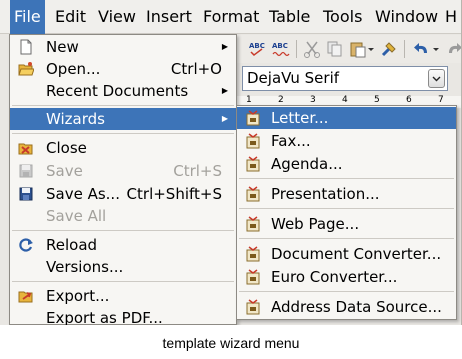 The height and width of the screenshot is (359, 462). What do you see at coordinates (117, 17) in the screenshot?
I see `menu-view: View` at bounding box center [117, 17].